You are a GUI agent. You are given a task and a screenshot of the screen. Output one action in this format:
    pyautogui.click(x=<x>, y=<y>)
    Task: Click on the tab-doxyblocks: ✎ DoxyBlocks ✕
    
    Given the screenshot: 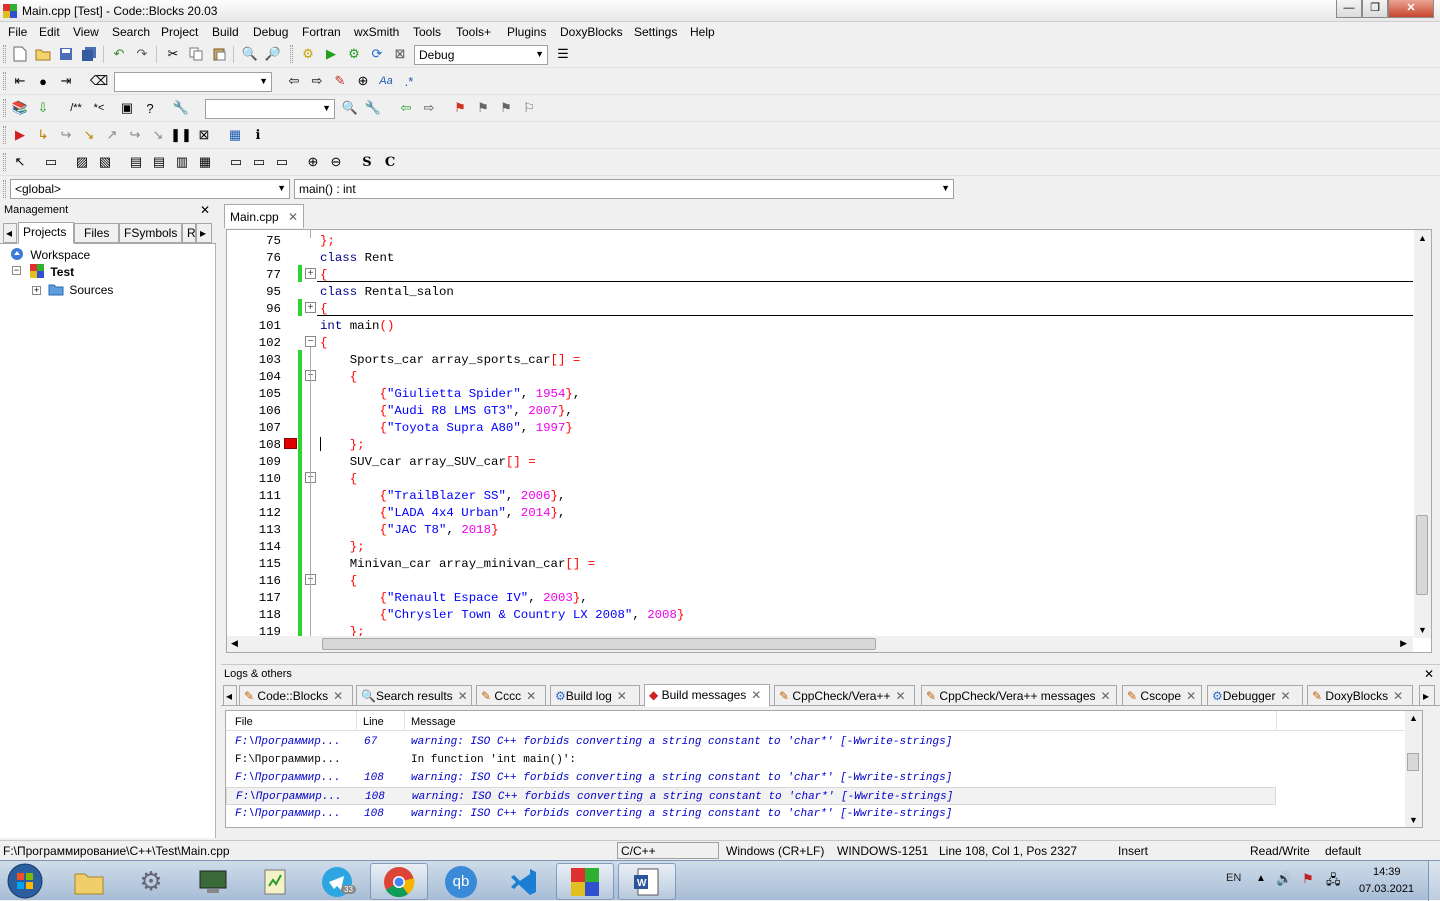 What is the action you would take?
    pyautogui.click(x=1360, y=695)
    